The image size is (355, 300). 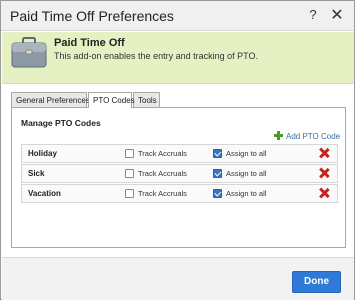 I want to click on pto-code-name: Holiday, so click(x=42, y=153).